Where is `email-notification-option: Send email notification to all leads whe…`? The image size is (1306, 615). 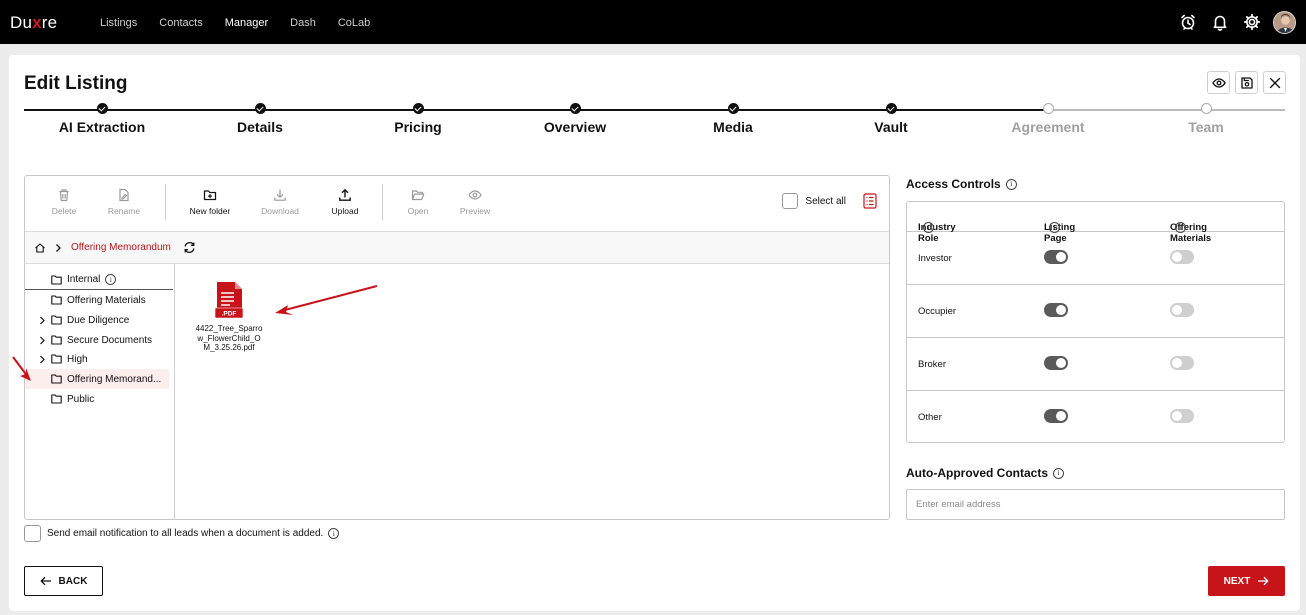
email-notification-option: Send email notification to all leads whe… is located at coordinates (182, 533).